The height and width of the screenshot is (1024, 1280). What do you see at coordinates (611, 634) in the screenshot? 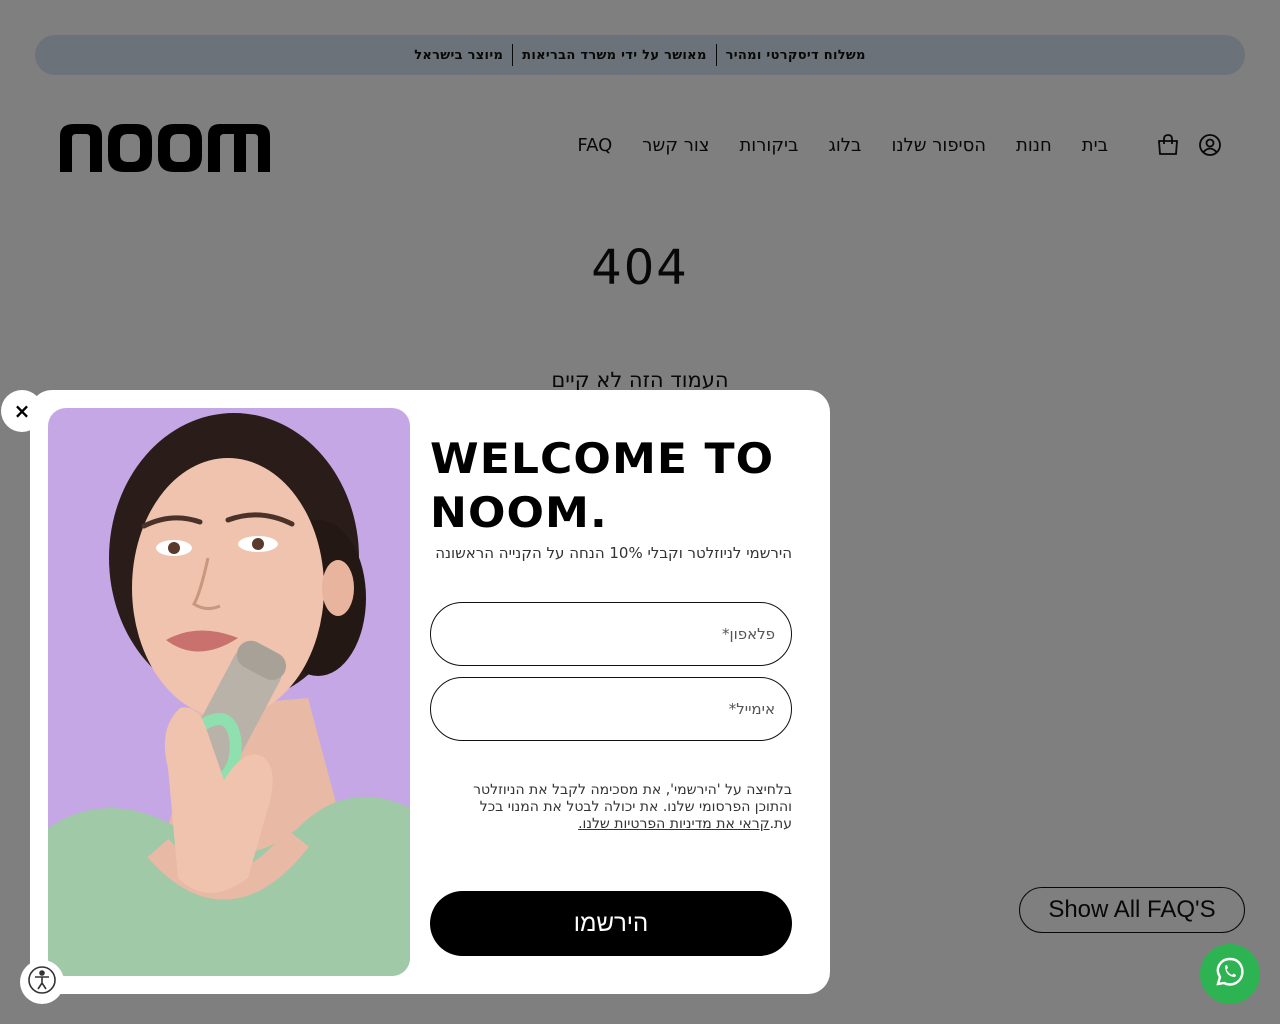
I see `phone-input` at bounding box center [611, 634].